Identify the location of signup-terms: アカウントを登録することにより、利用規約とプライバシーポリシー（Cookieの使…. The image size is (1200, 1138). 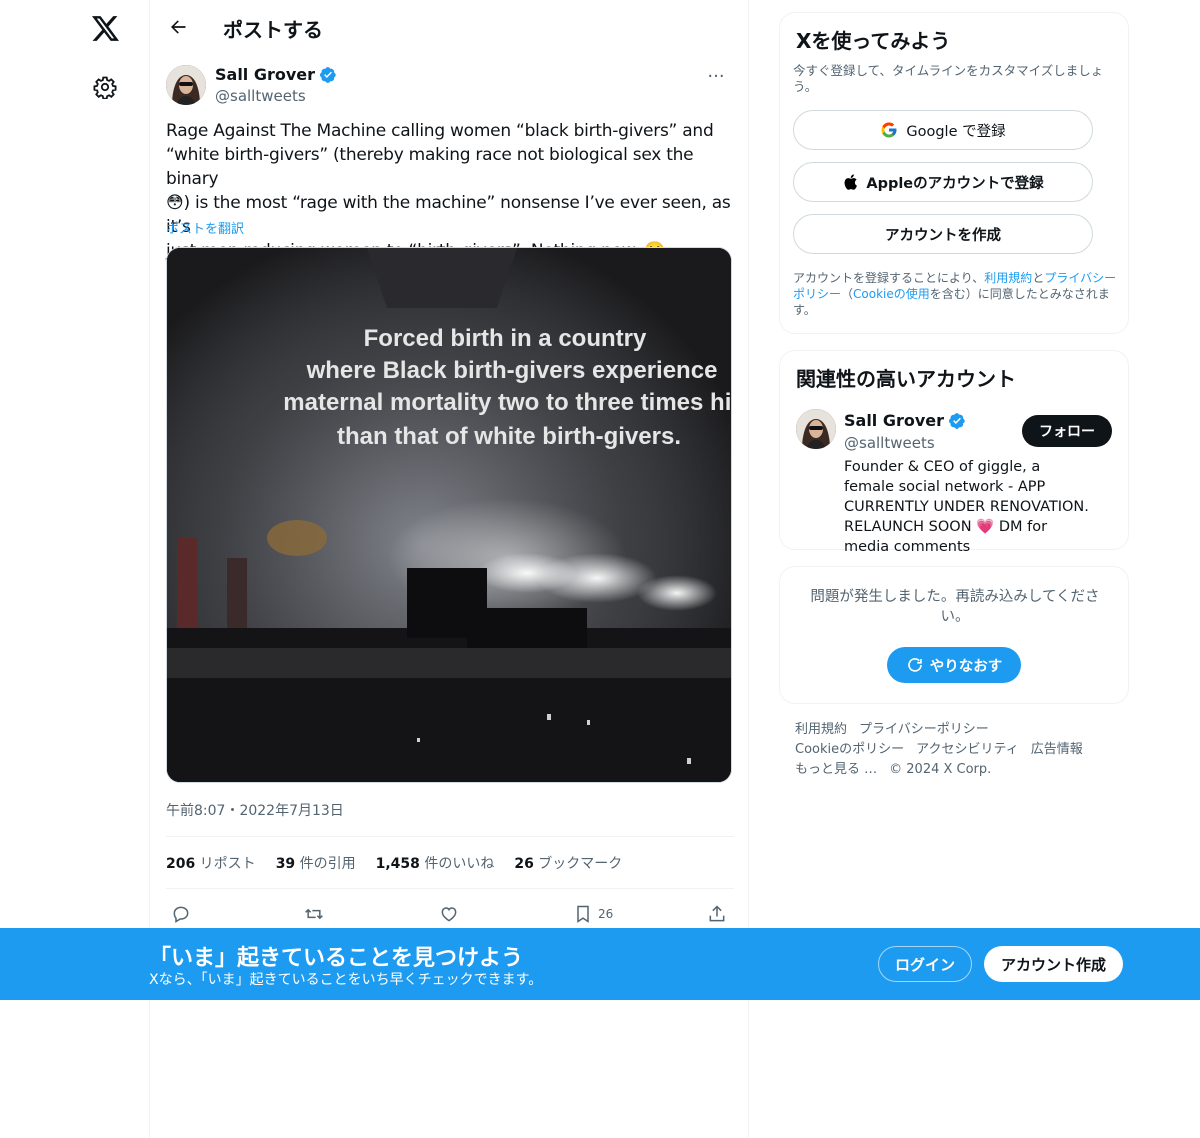
(955, 294).